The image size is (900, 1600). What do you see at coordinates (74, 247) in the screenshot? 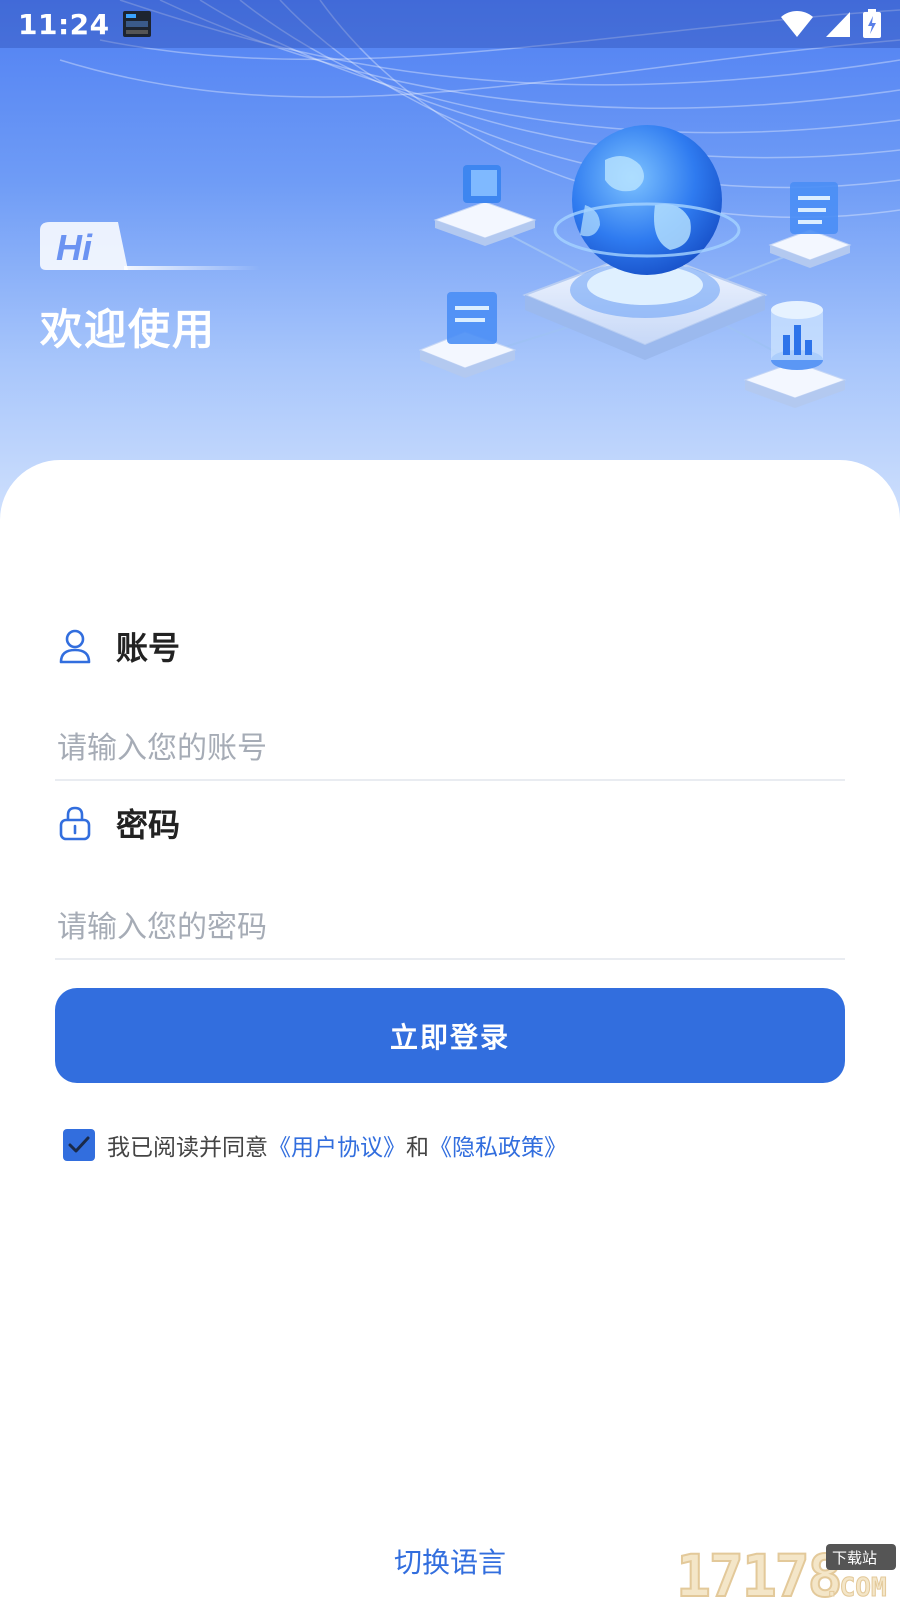
I see `hi-text: Hi` at bounding box center [74, 247].